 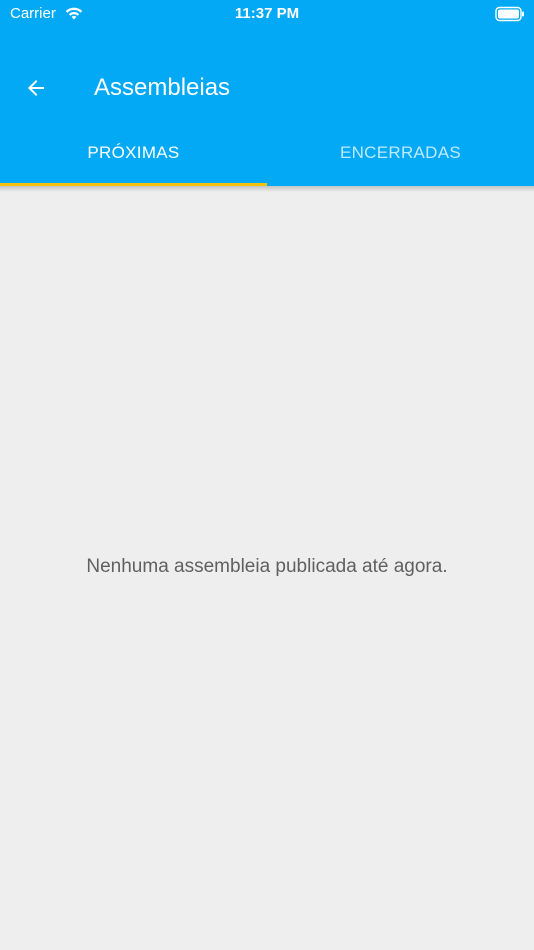 I want to click on empty-state-message: Nenhuma assembleia publicada até agora., so click(x=267, y=566).